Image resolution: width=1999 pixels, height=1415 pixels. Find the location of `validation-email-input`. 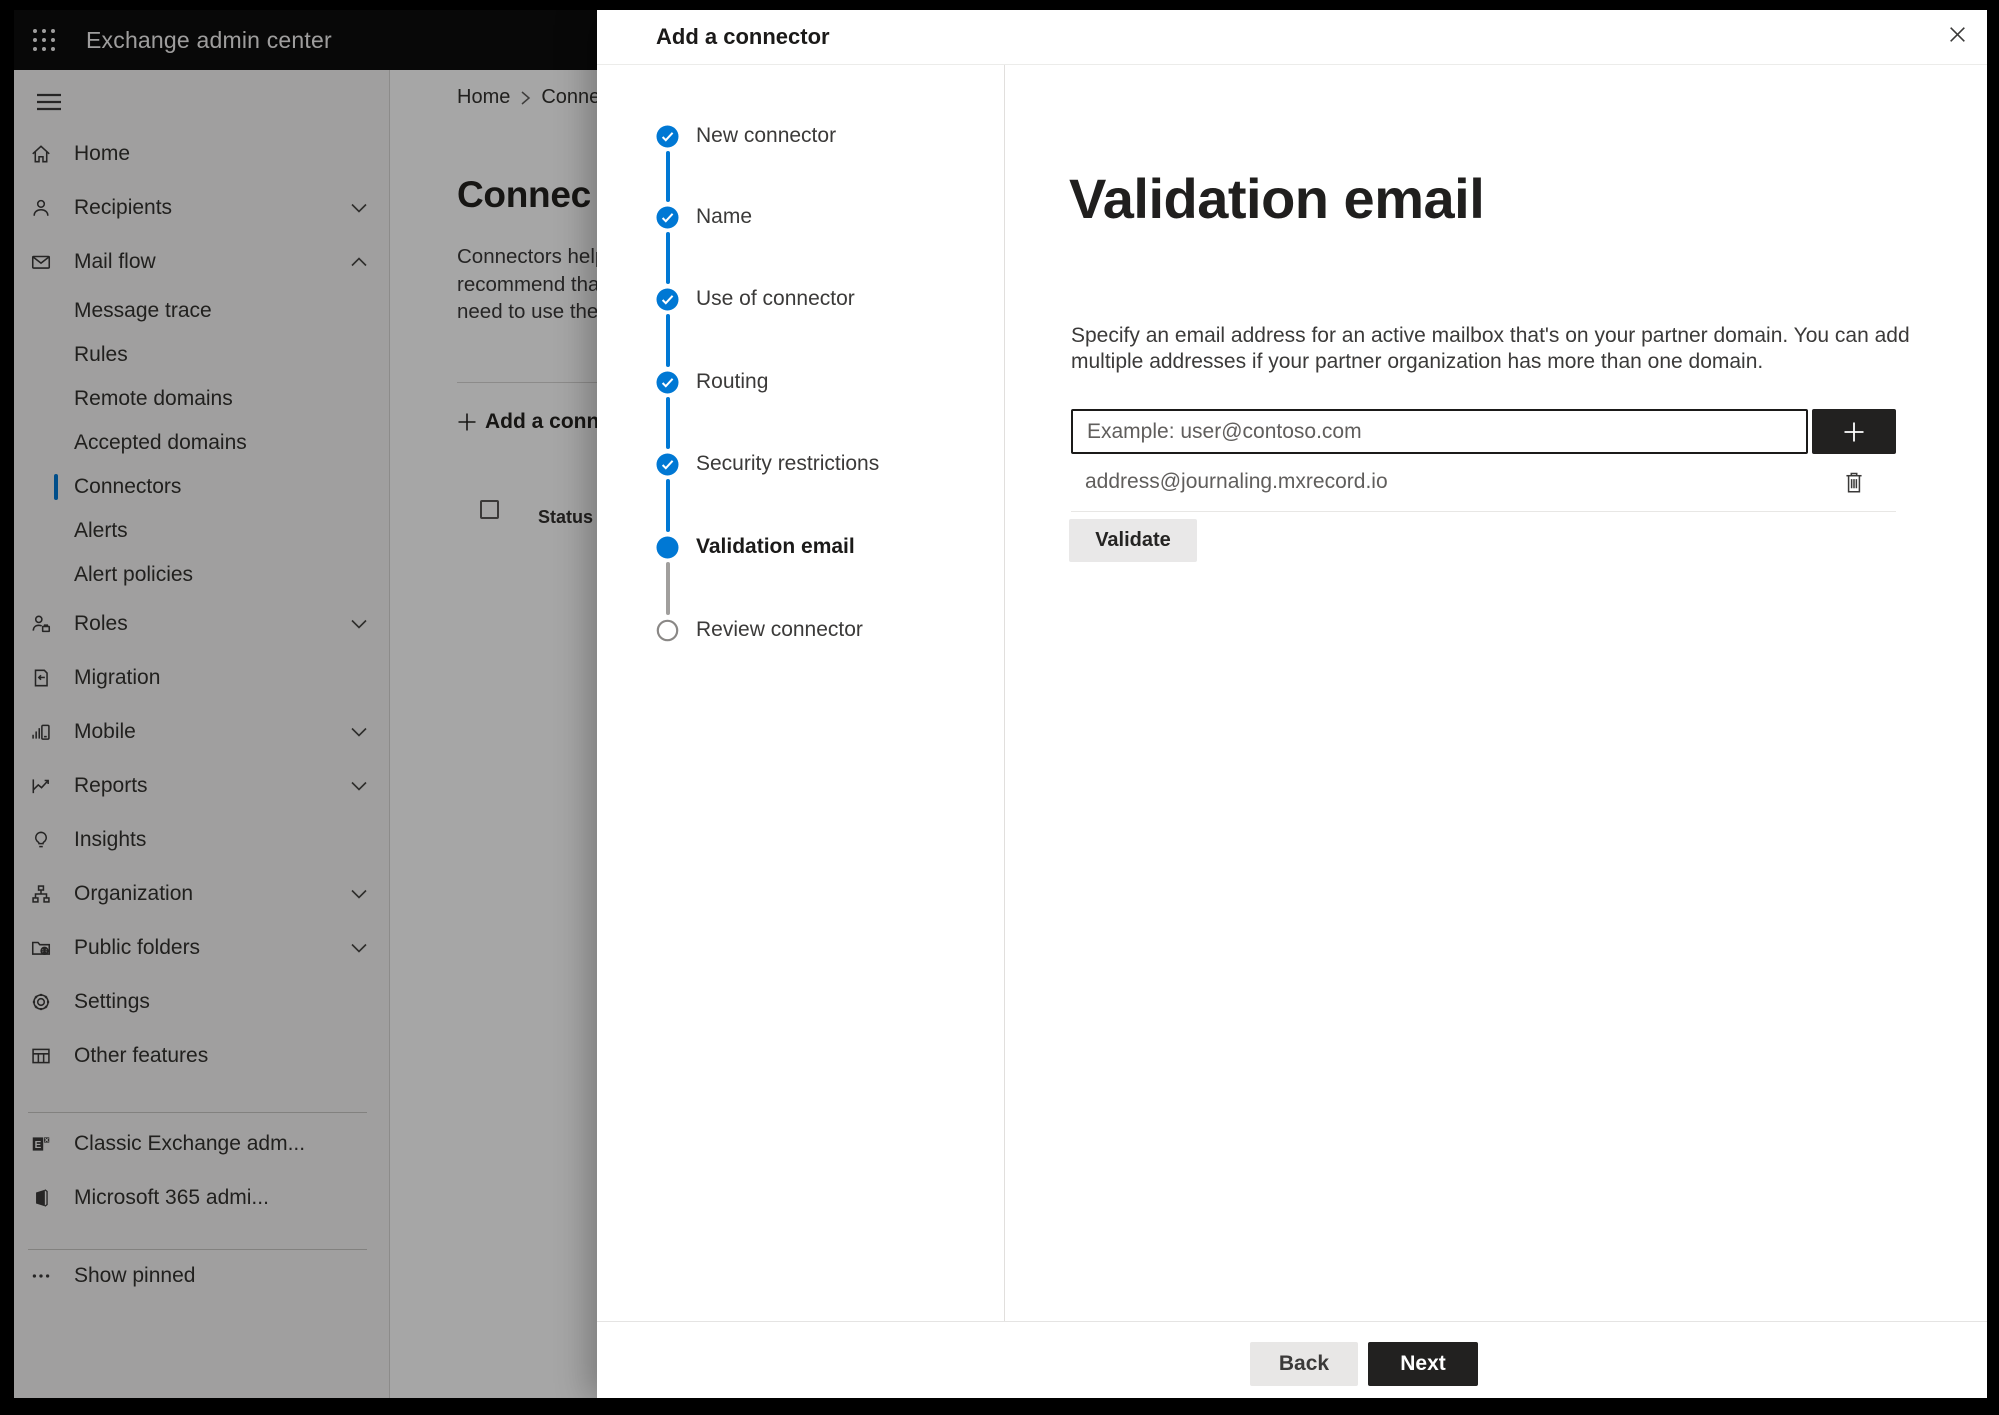

validation-email-input is located at coordinates (1439, 431).